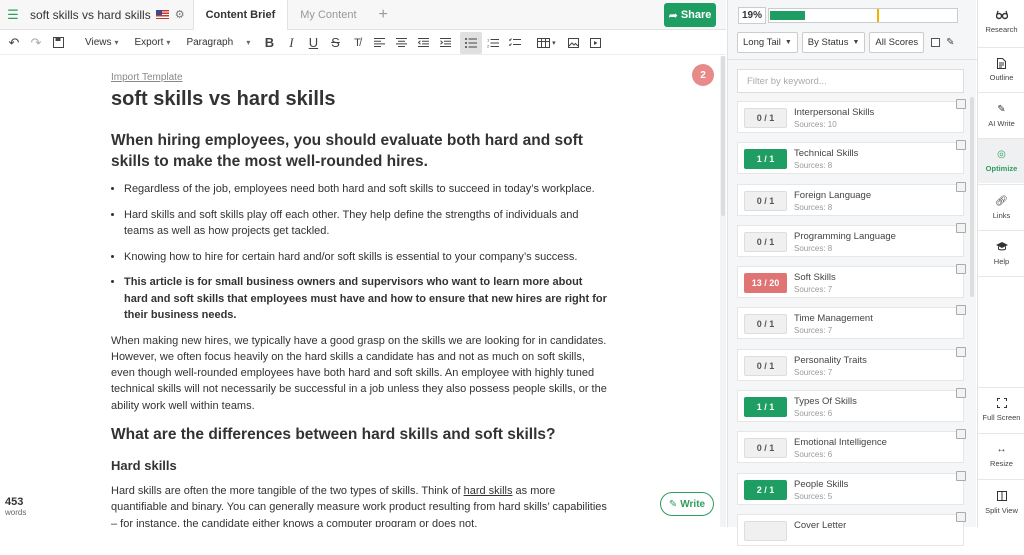 The width and height of the screenshot is (1024, 555). I want to click on keyword-row: 1 / 1 Technical Skills Sources: 8, so click(851, 157).